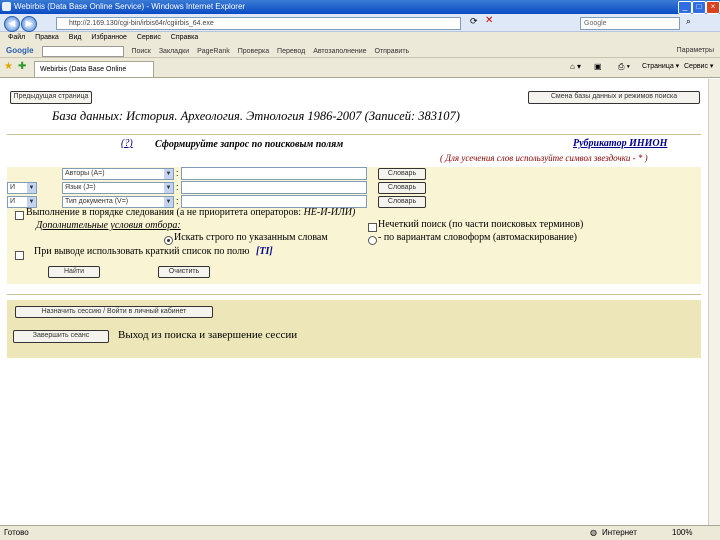 This screenshot has width=720, height=540. Describe the element at coordinates (489, 20) in the screenshot. I see `stop-icon: ✕` at that location.